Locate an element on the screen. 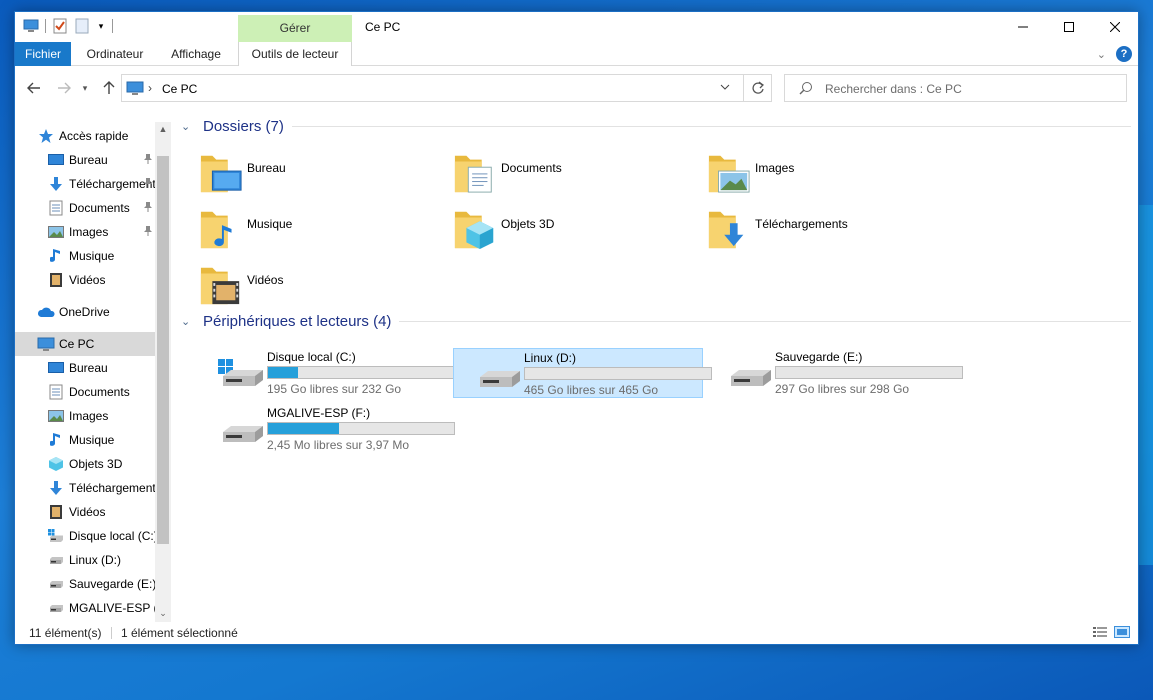  tab-file: Fichier is located at coordinates (43, 54).